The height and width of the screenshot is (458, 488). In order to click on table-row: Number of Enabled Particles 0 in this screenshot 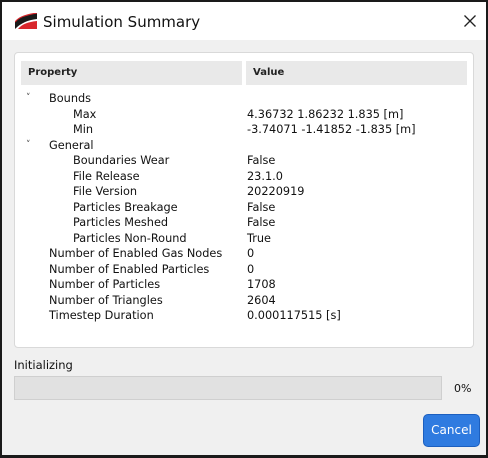, I will do `click(244, 270)`.